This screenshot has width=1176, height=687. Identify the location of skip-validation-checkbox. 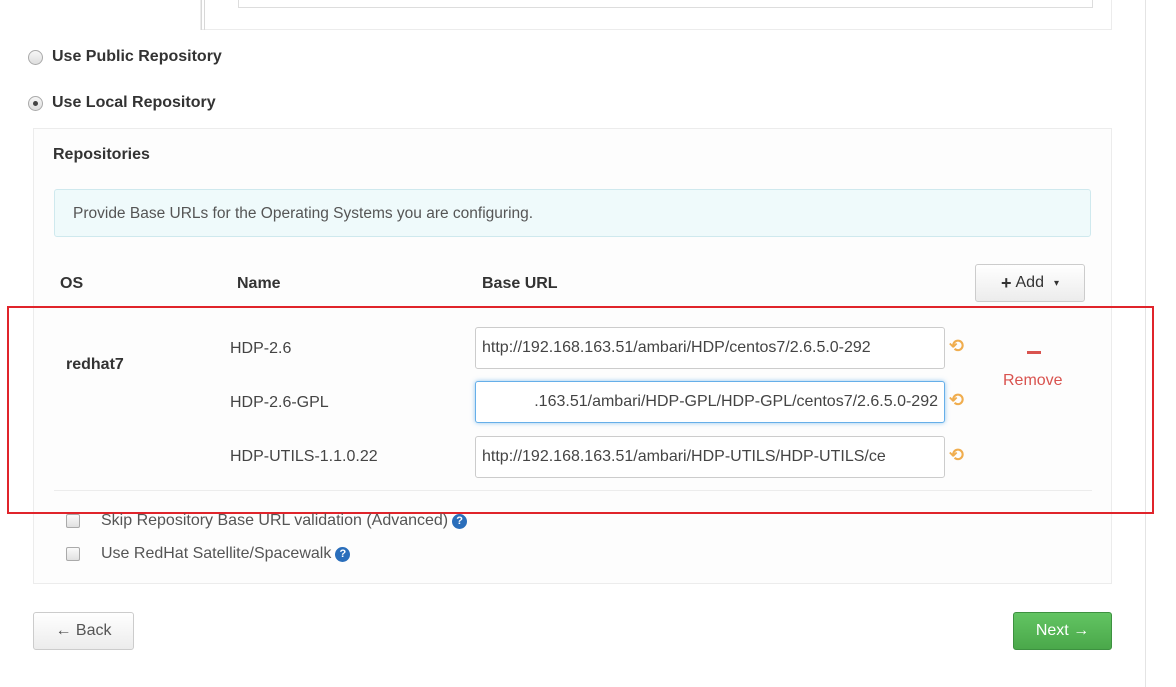
(73, 521).